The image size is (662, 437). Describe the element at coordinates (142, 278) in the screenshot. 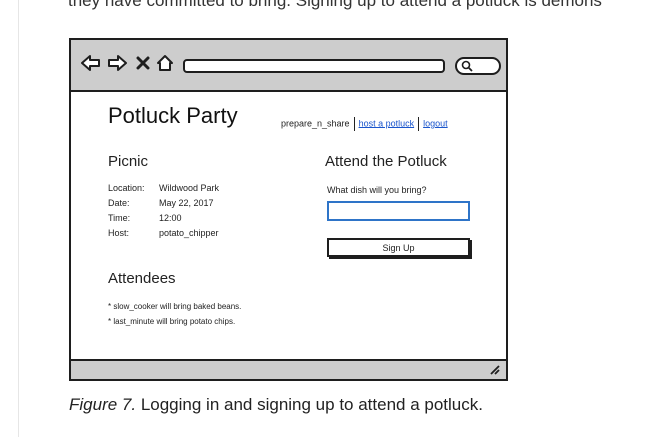

I see `attendees-heading: Attendees` at that location.